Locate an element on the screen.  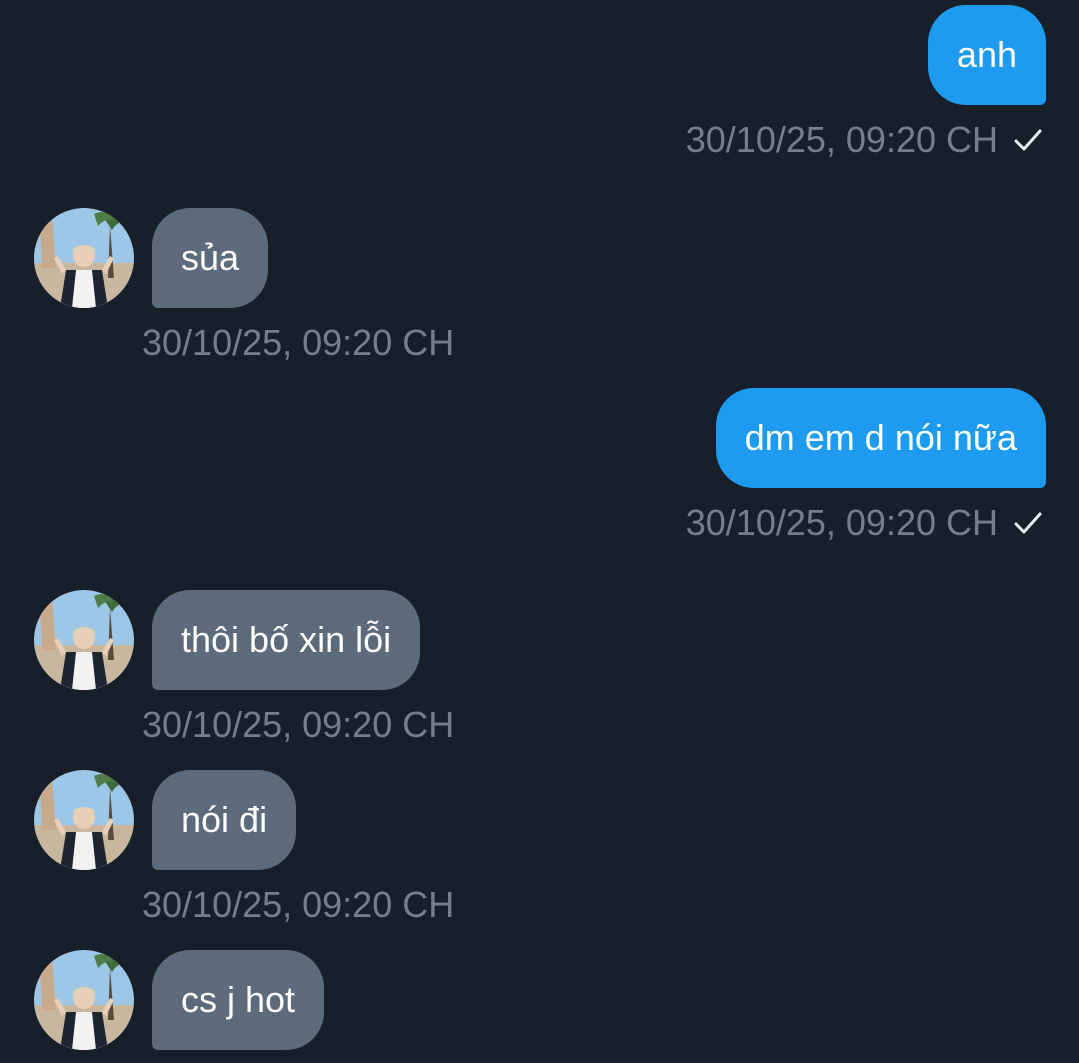
message-text: cs j hot is located at coordinates (238, 999).